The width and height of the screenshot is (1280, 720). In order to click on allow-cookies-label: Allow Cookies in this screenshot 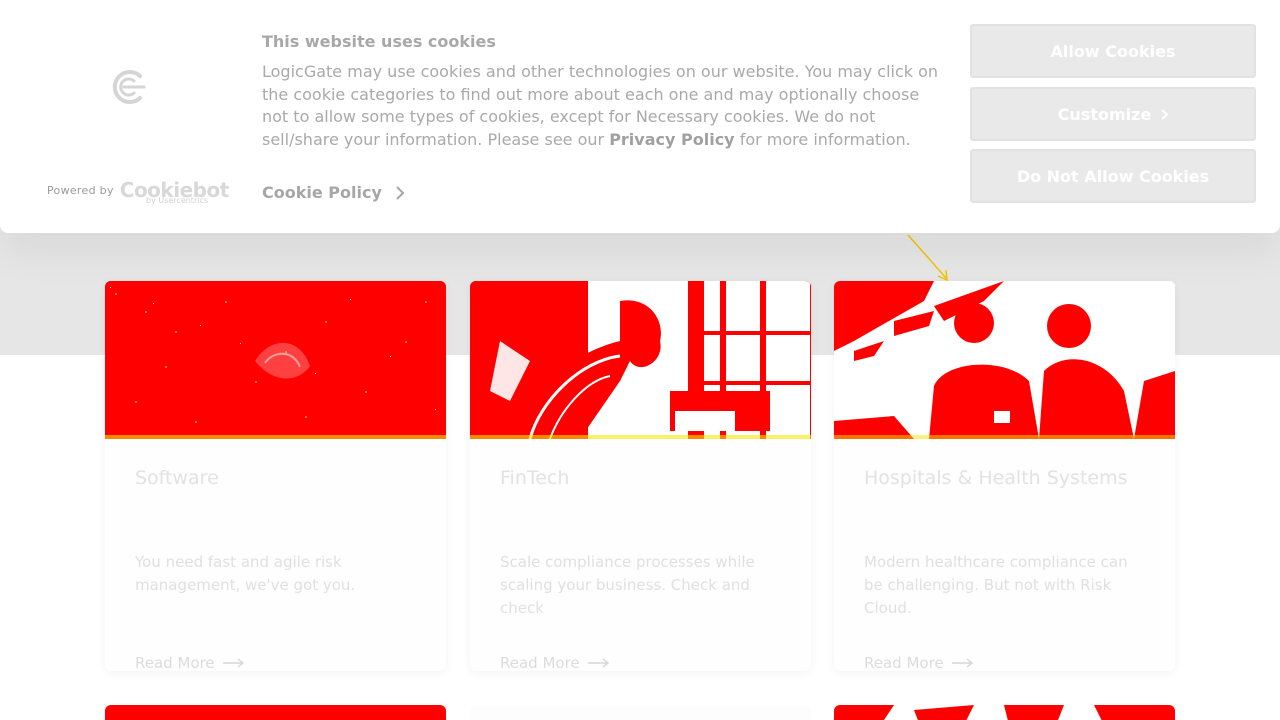, I will do `click(1113, 51)`.